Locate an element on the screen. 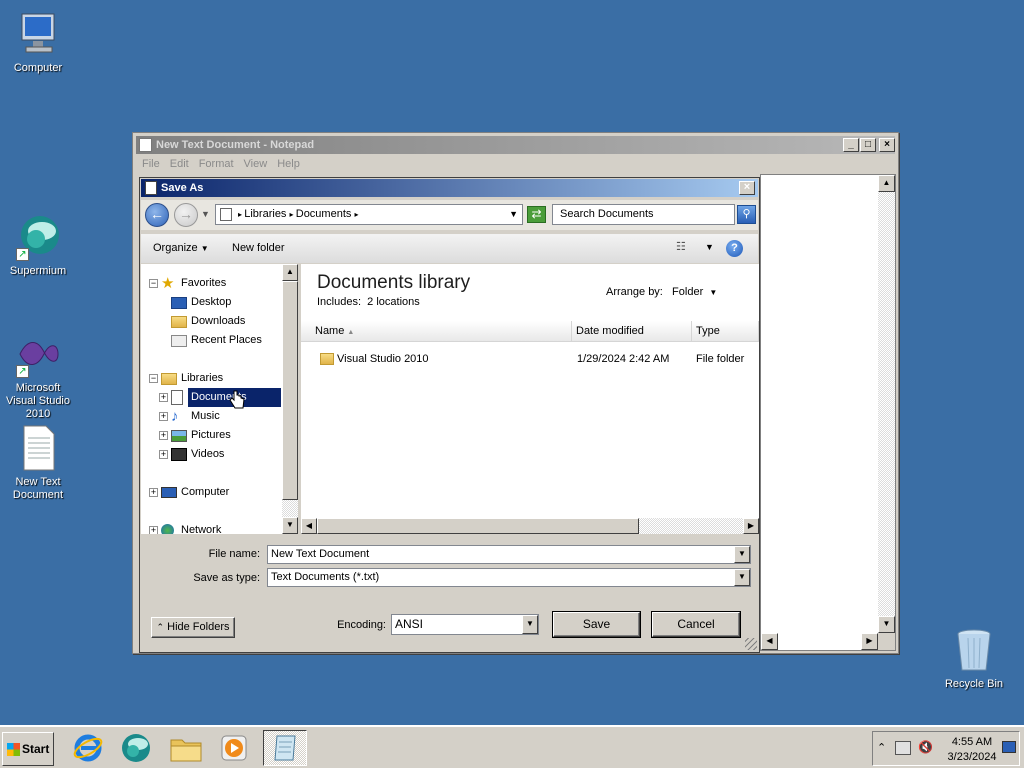 Image resolution: width=1024 pixels, height=768 pixels. refresh-icon: ⇄ is located at coordinates (536, 214).